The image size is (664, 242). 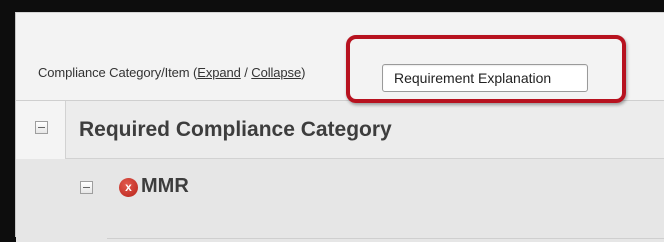 I want to click on collapse-link: Collapse, so click(x=276, y=72).